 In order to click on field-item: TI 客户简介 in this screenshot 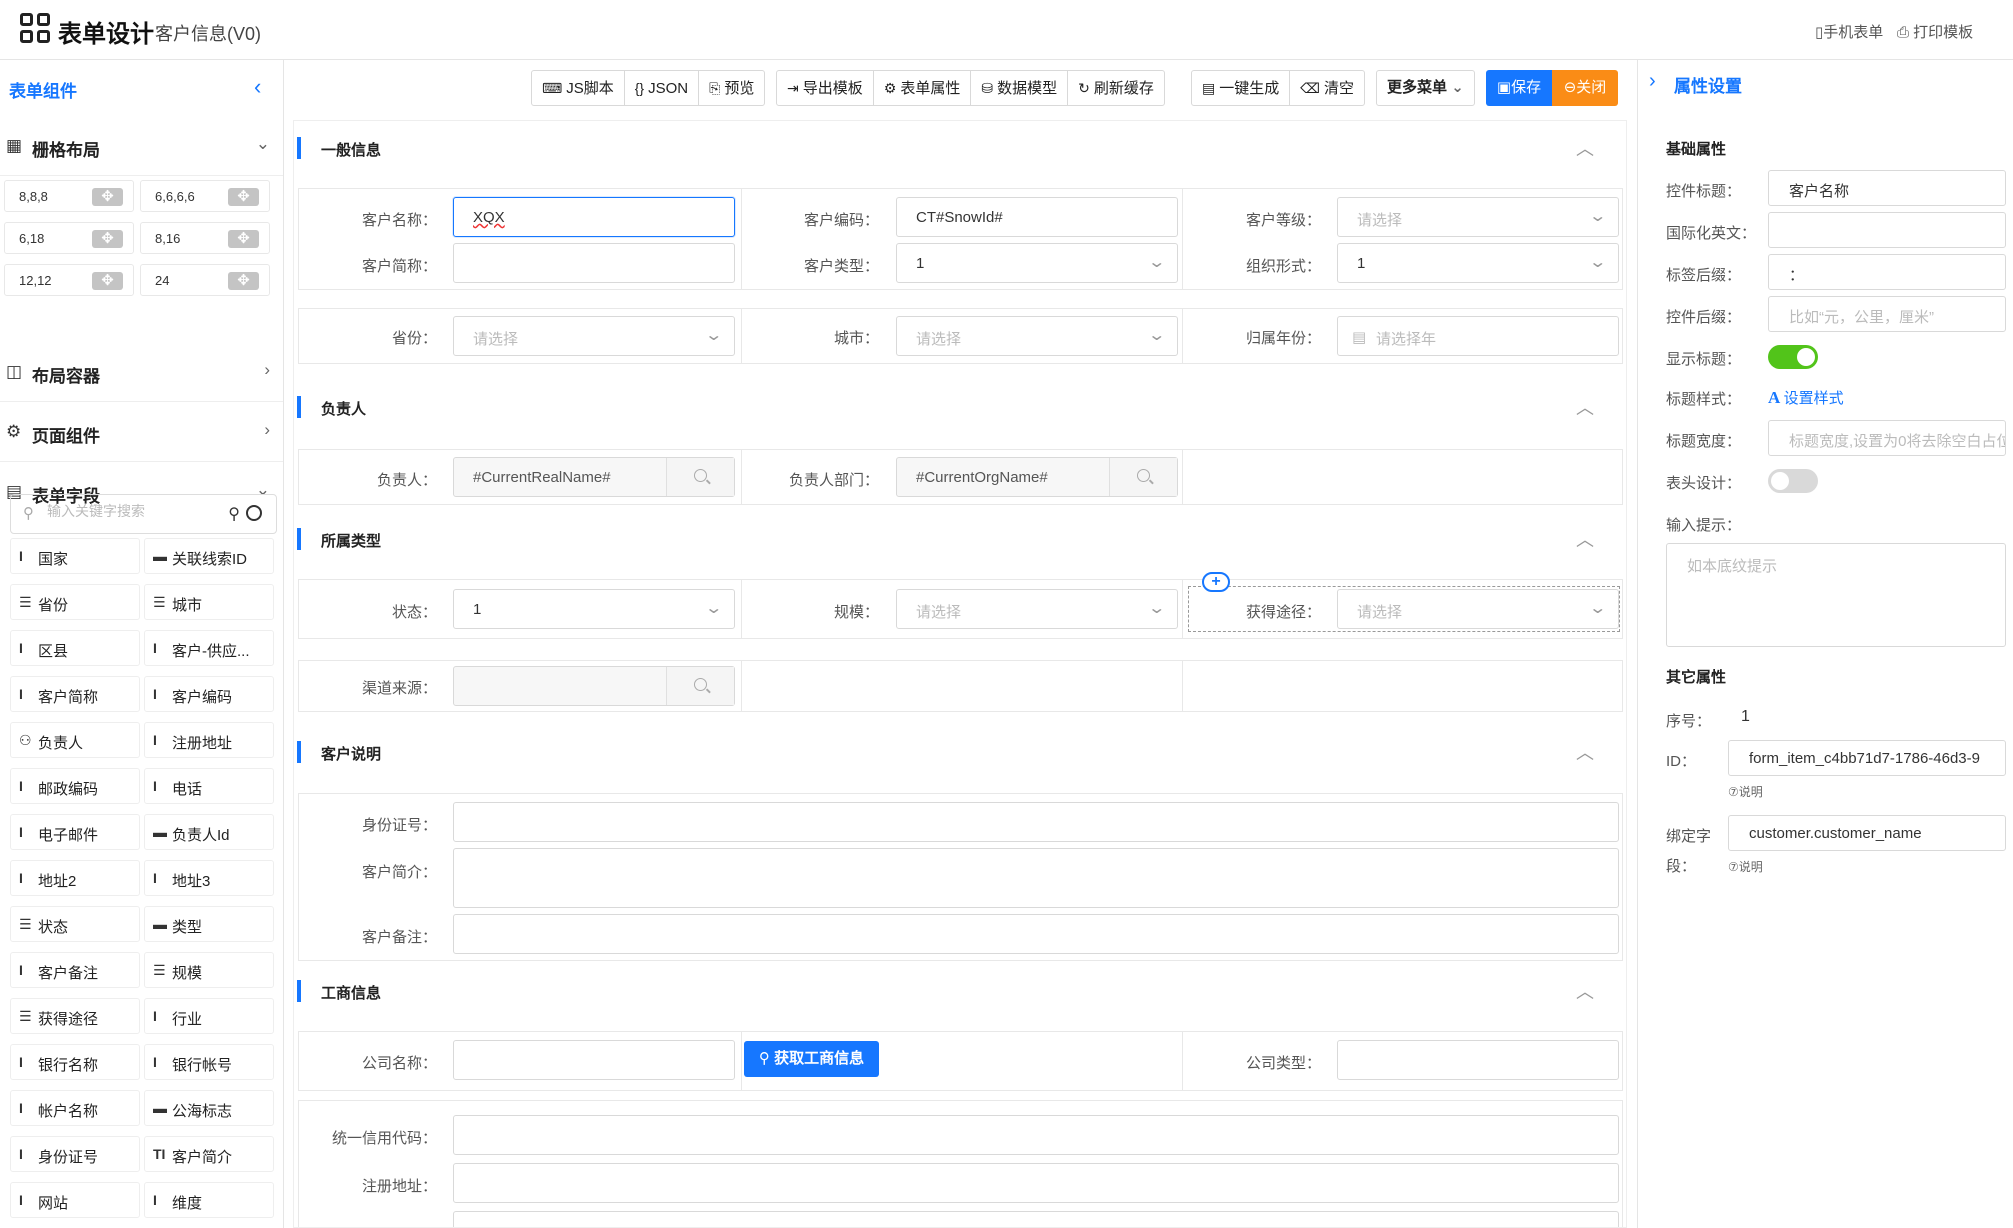, I will do `click(209, 1154)`.